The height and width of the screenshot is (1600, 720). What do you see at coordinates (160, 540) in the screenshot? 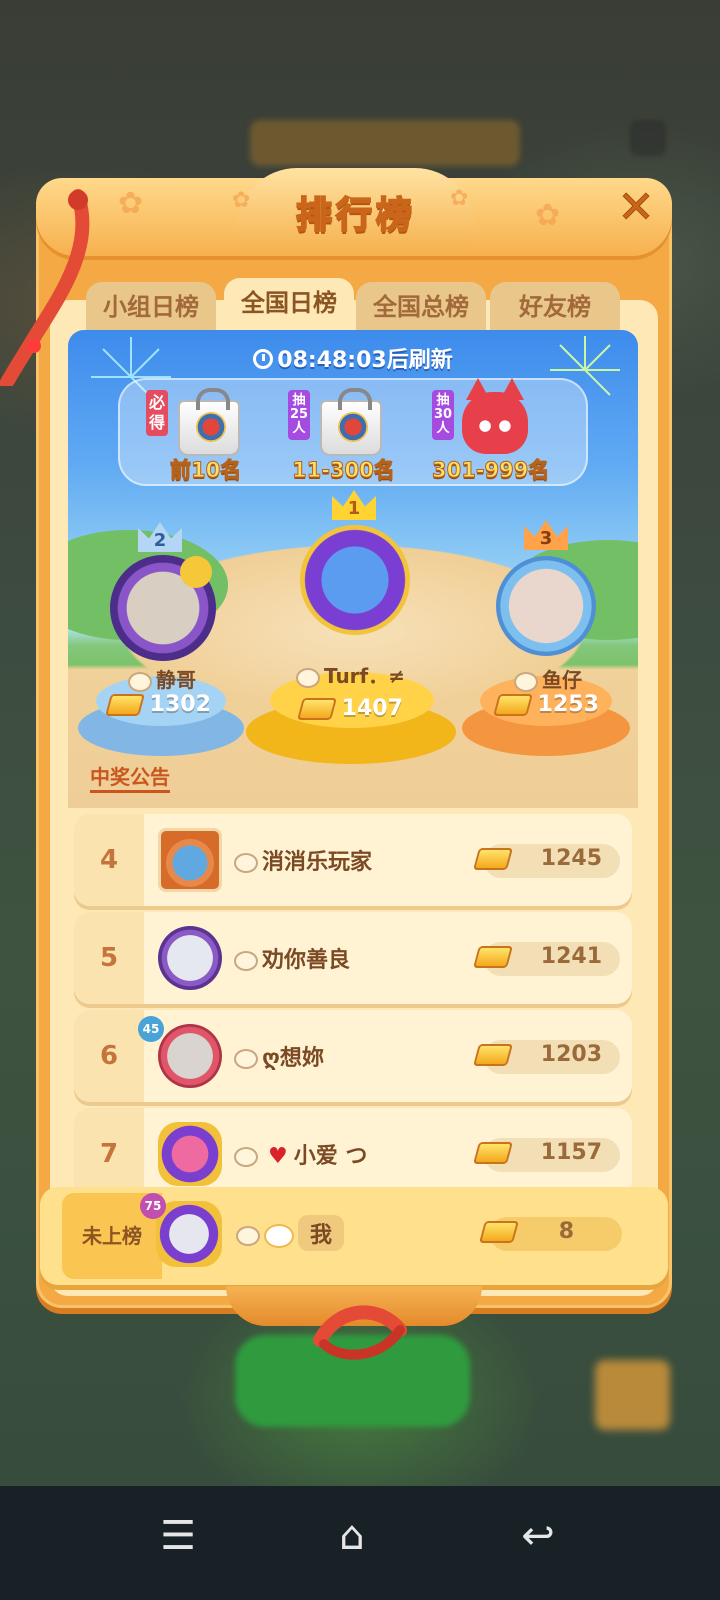
I see `rank-number: 2` at bounding box center [160, 540].